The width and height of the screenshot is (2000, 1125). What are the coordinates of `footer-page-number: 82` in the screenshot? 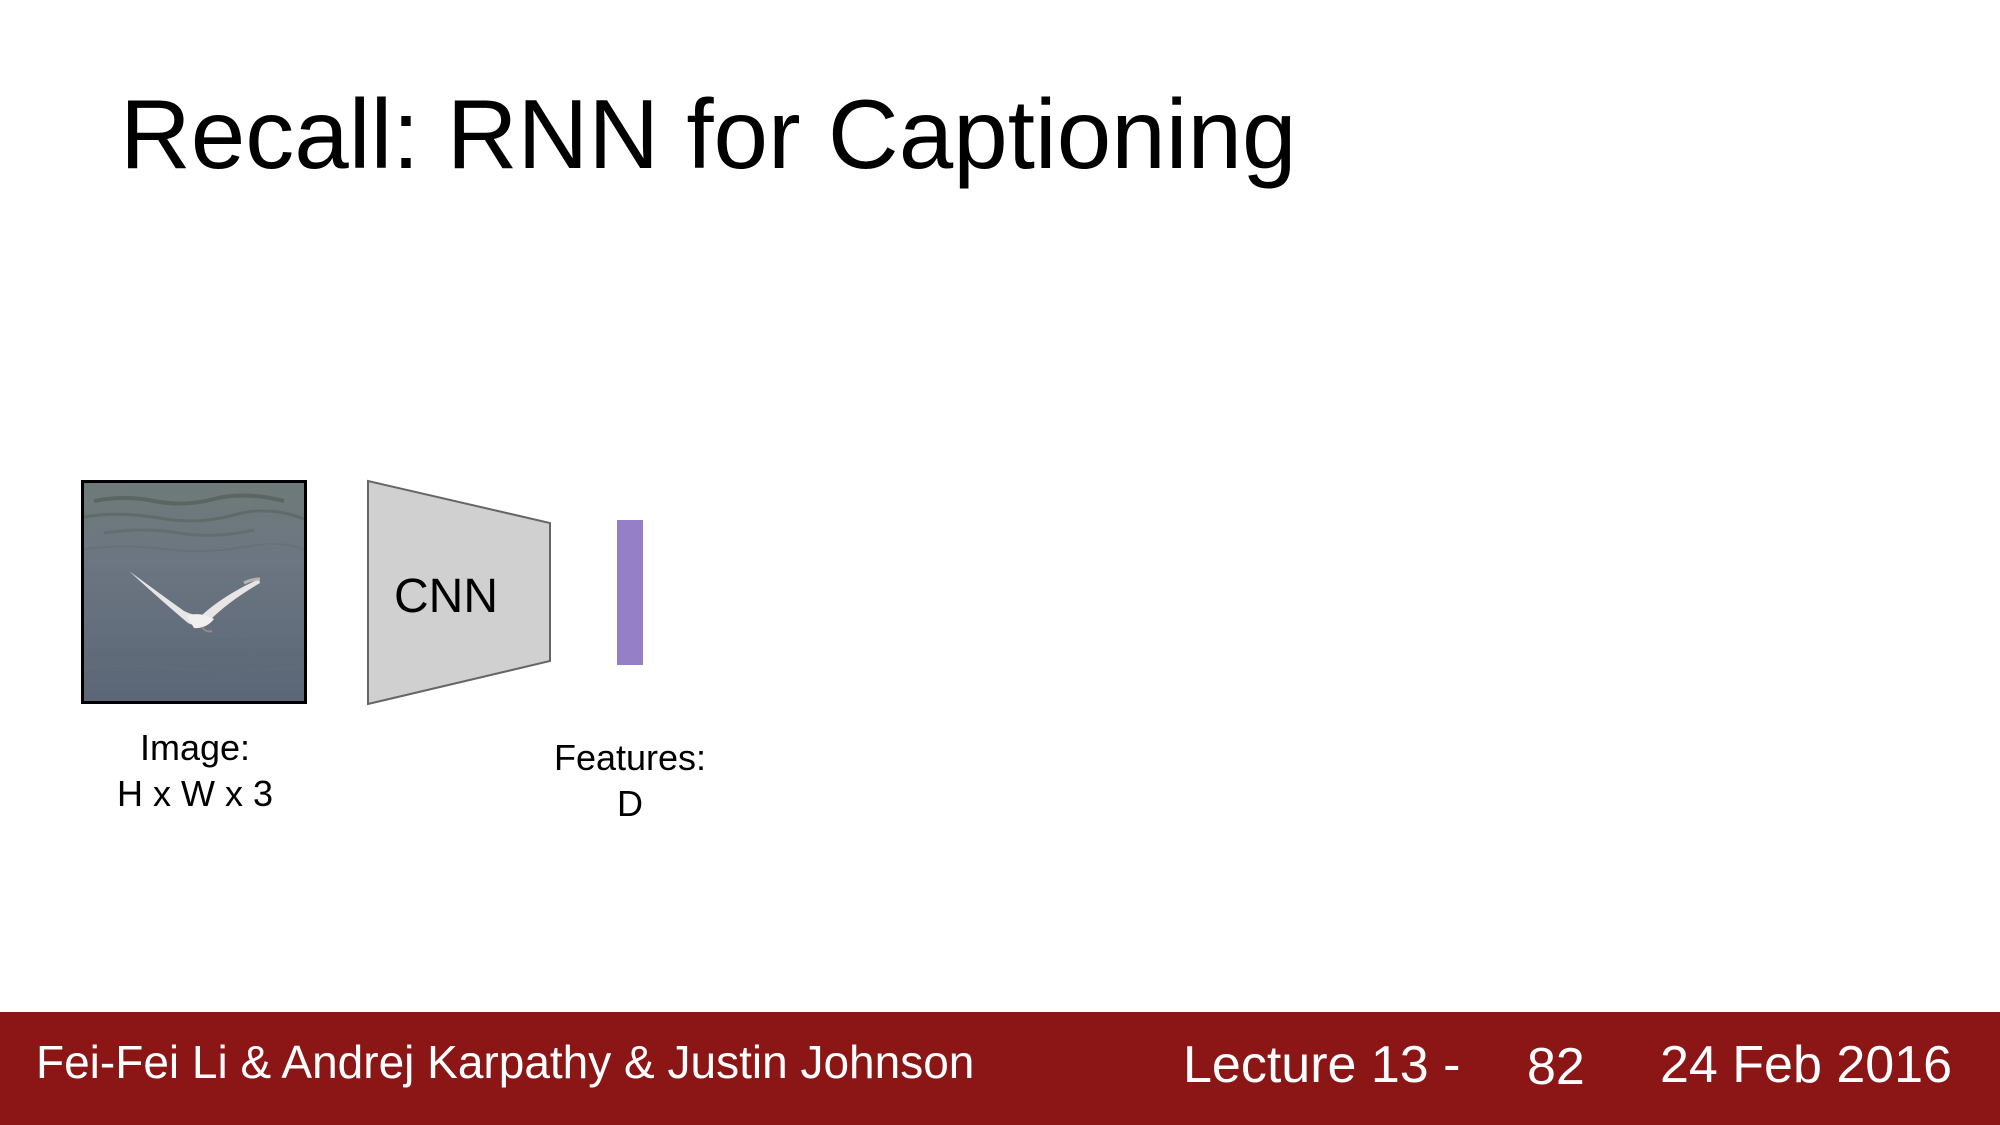 It's located at (1556, 1067).